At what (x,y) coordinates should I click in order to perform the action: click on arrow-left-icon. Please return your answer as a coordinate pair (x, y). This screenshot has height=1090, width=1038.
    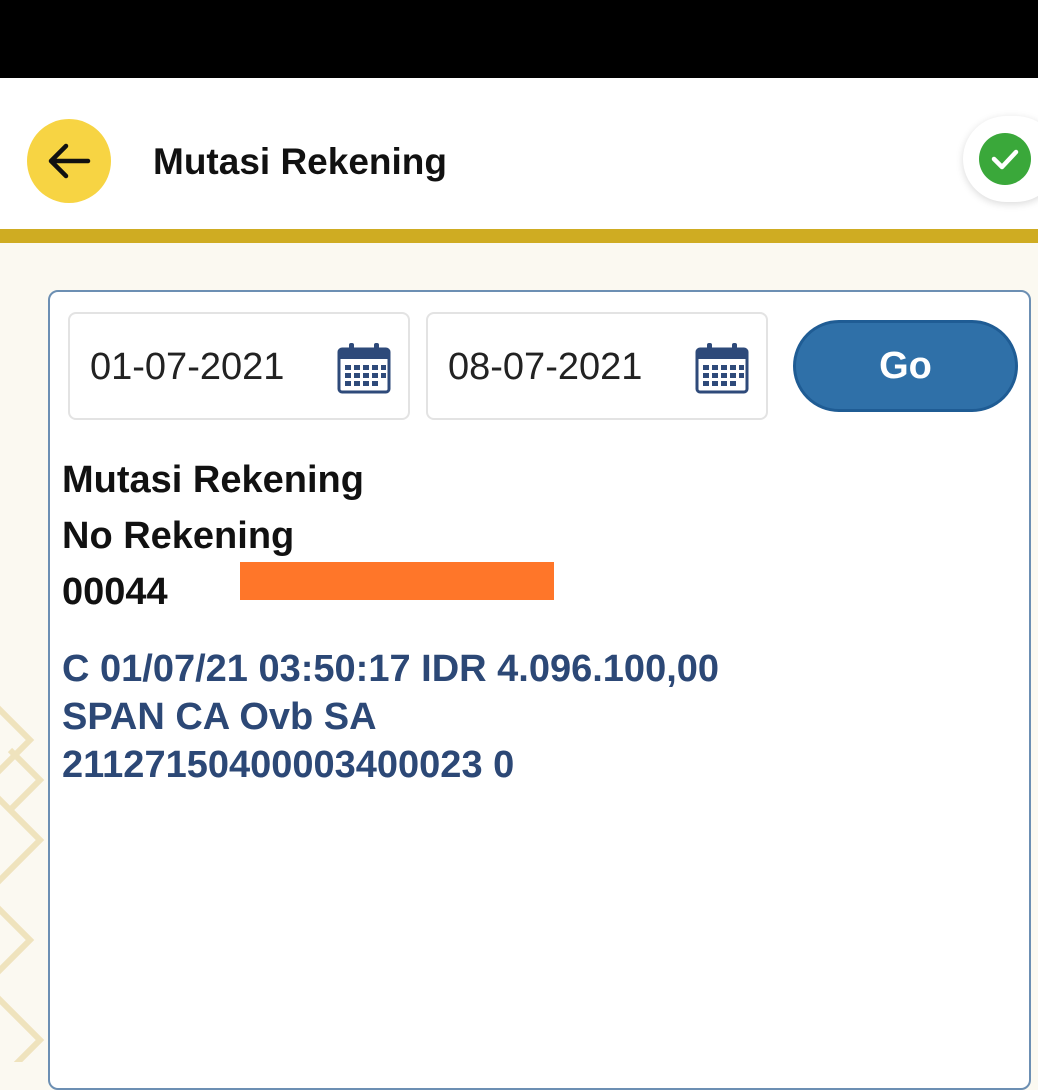
    Looking at the image, I should click on (69, 161).